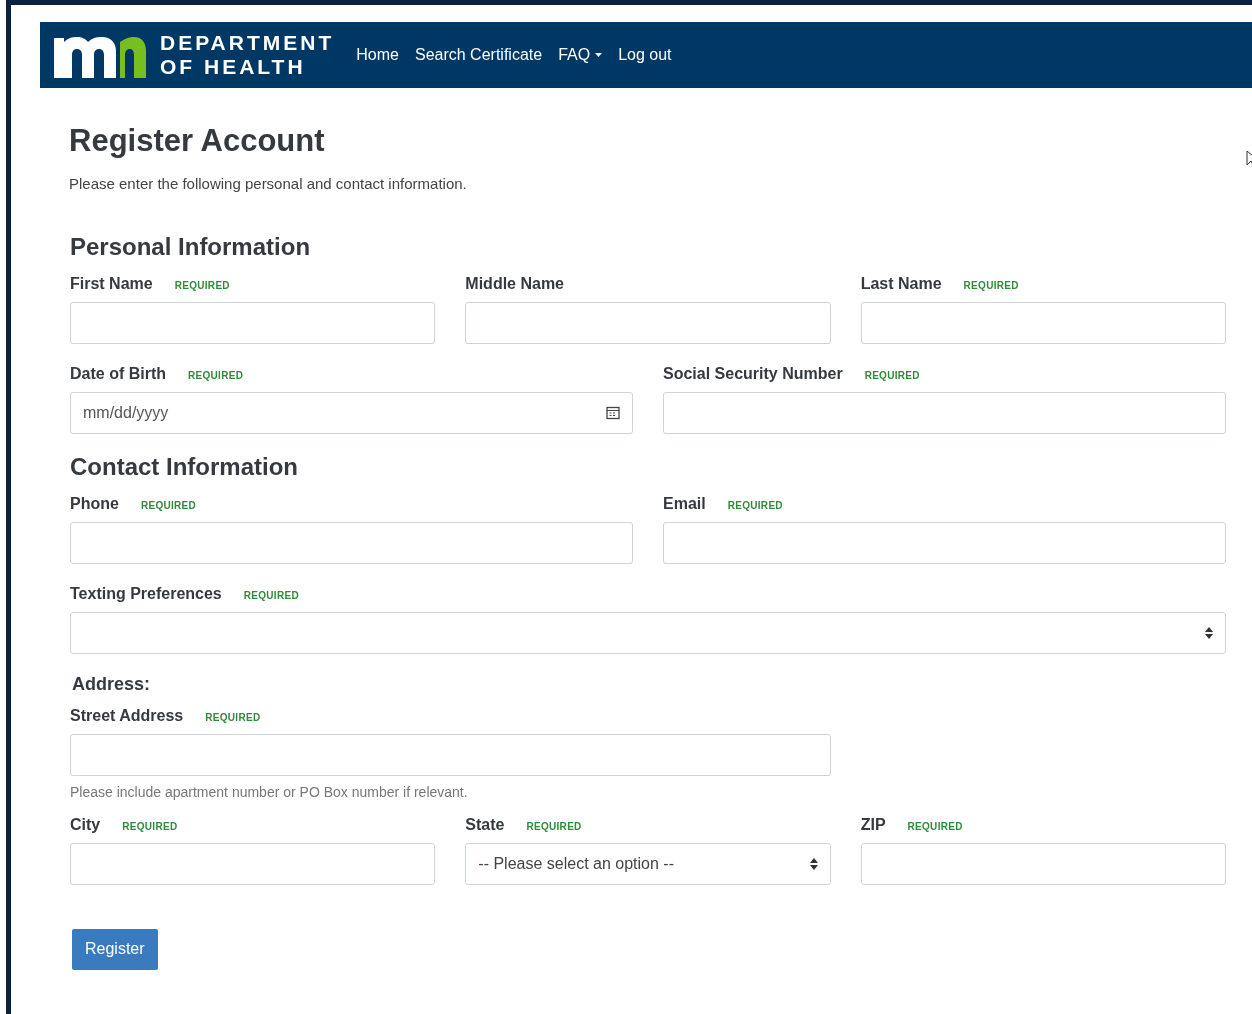 This screenshot has height=1014, width=1252. Describe the element at coordinates (127, 715) in the screenshot. I see `field-label: Street Address` at that location.